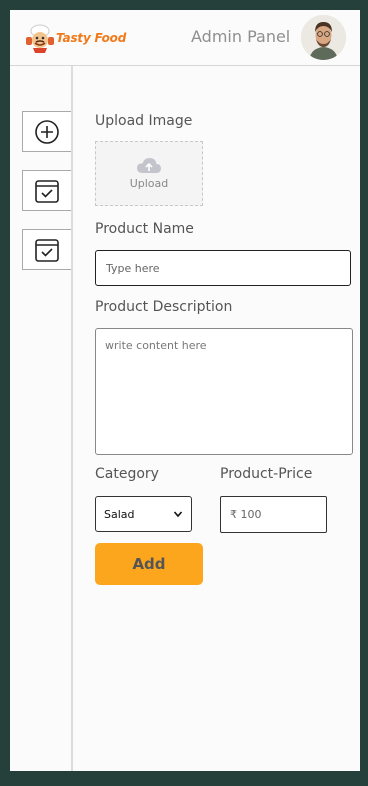 The width and height of the screenshot is (368, 786). Describe the element at coordinates (223, 268) in the screenshot. I see `product-name-input` at that location.